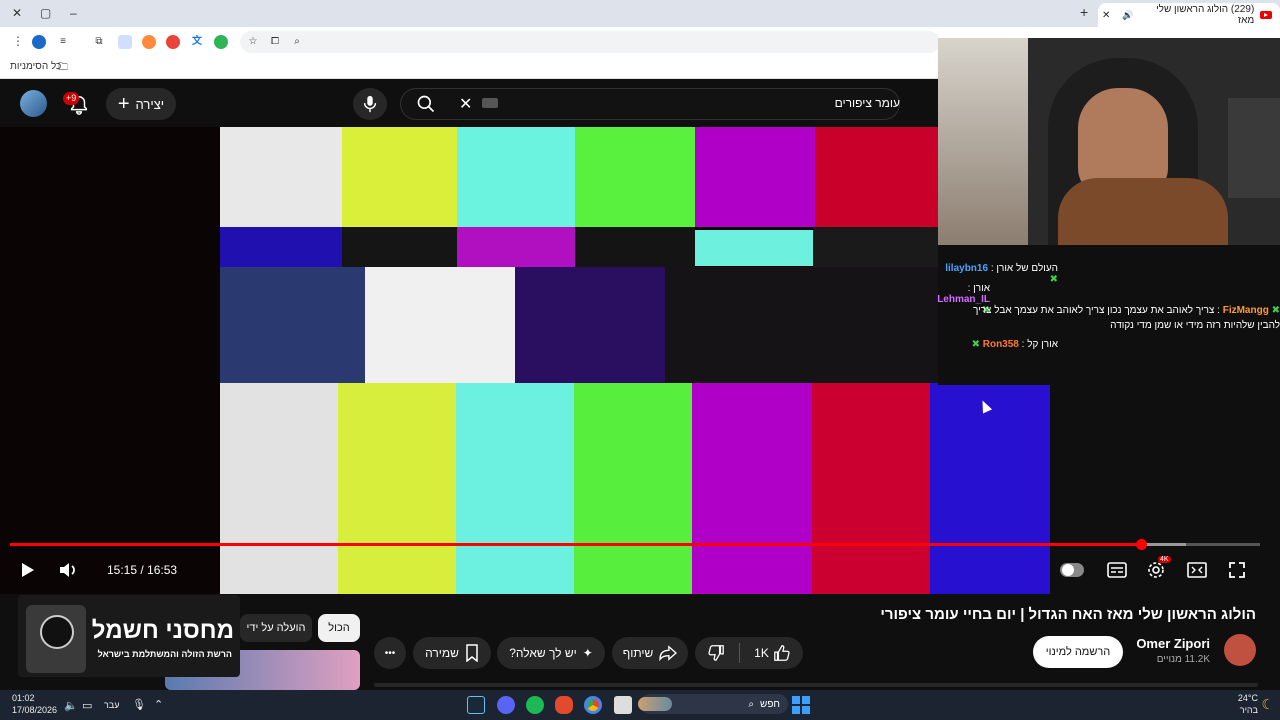  What do you see at coordinates (149, 42) in the screenshot?
I see `extension-orange-icon` at bounding box center [149, 42].